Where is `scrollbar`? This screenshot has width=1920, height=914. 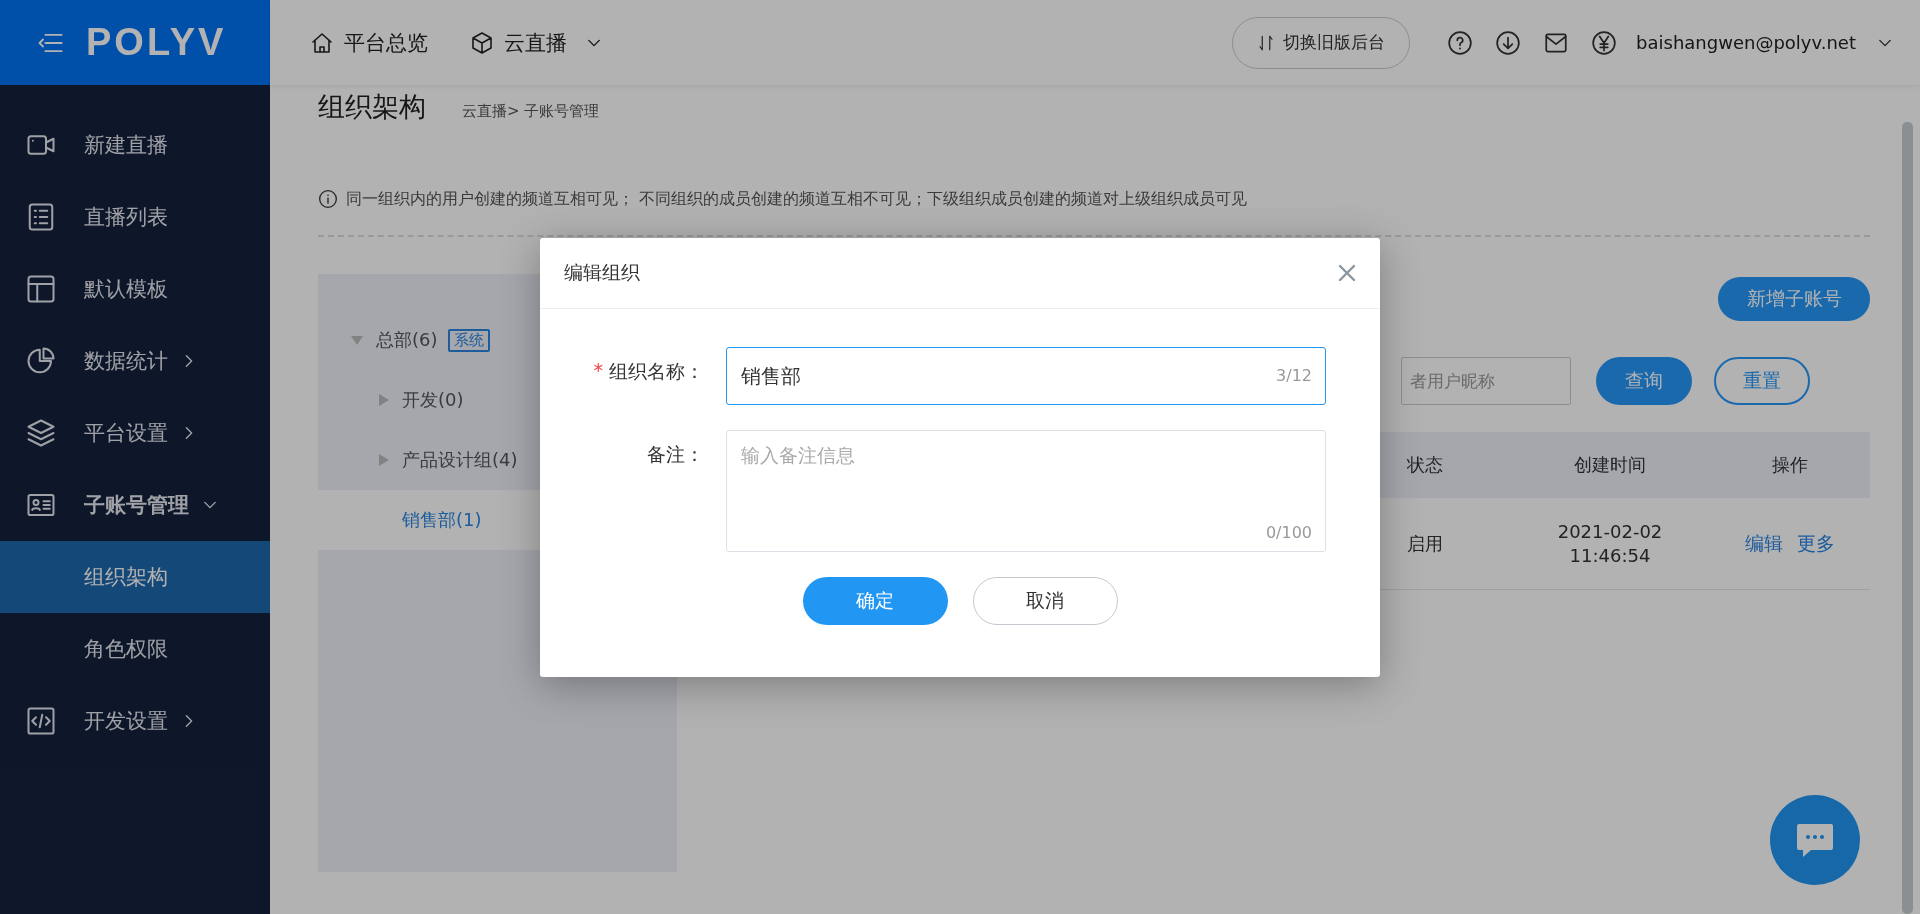
scrollbar is located at coordinates (1907, 518).